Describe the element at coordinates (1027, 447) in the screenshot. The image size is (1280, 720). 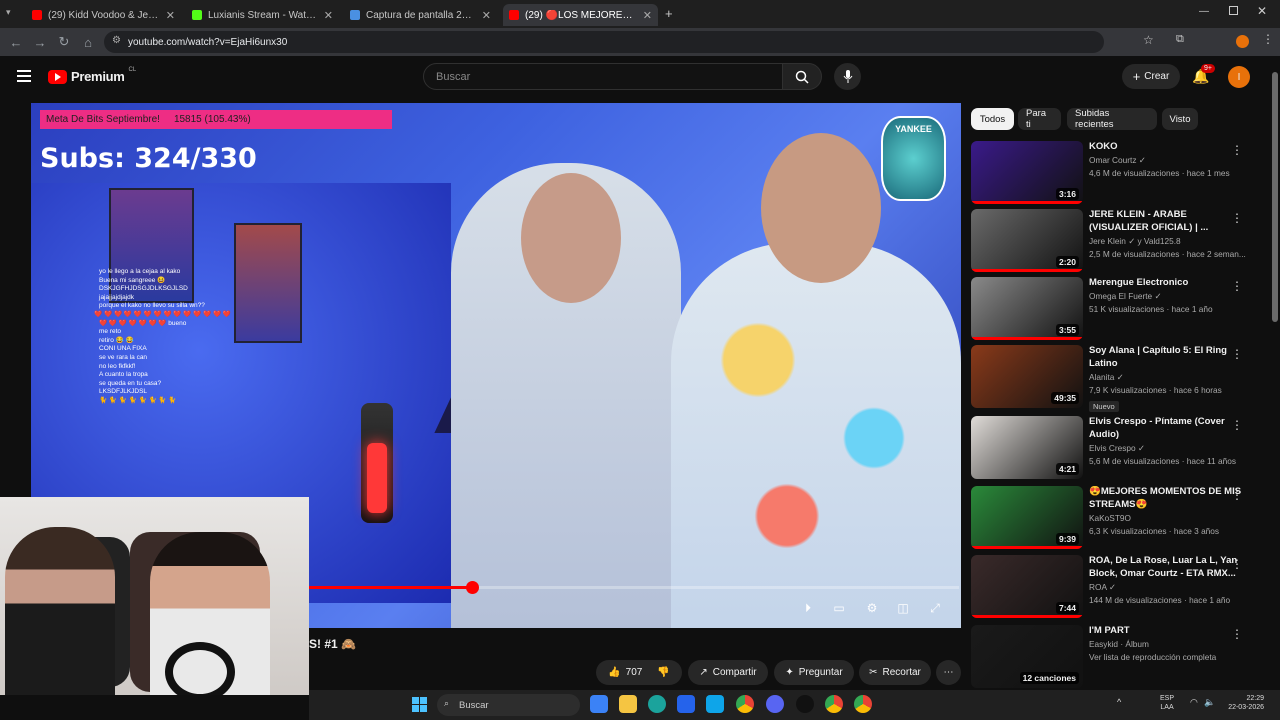
I see `video-thumbnail: 4:21` at that location.